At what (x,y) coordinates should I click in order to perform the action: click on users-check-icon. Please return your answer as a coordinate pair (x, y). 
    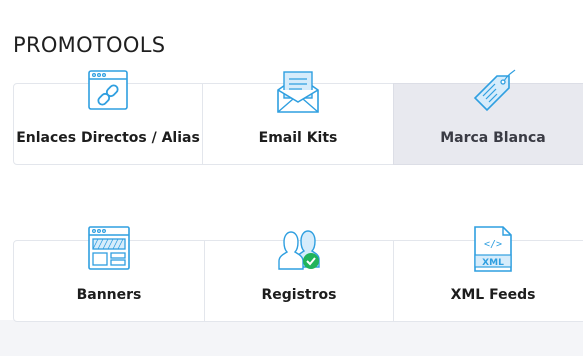
    Looking at the image, I should click on (299, 250).